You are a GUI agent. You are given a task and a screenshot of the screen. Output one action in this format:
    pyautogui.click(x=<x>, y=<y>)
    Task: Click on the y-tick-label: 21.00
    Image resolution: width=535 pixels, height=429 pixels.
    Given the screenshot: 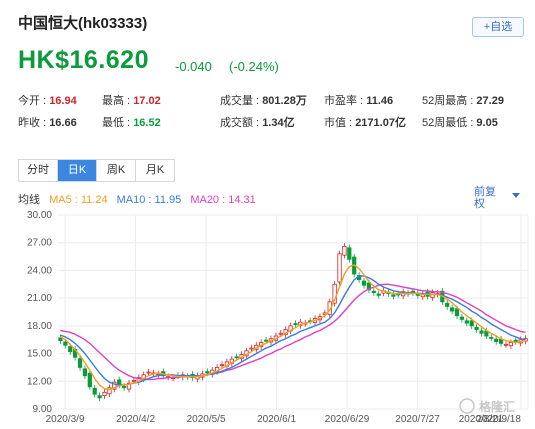 What is the action you would take?
    pyautogui.click(x=39, y=298)
    